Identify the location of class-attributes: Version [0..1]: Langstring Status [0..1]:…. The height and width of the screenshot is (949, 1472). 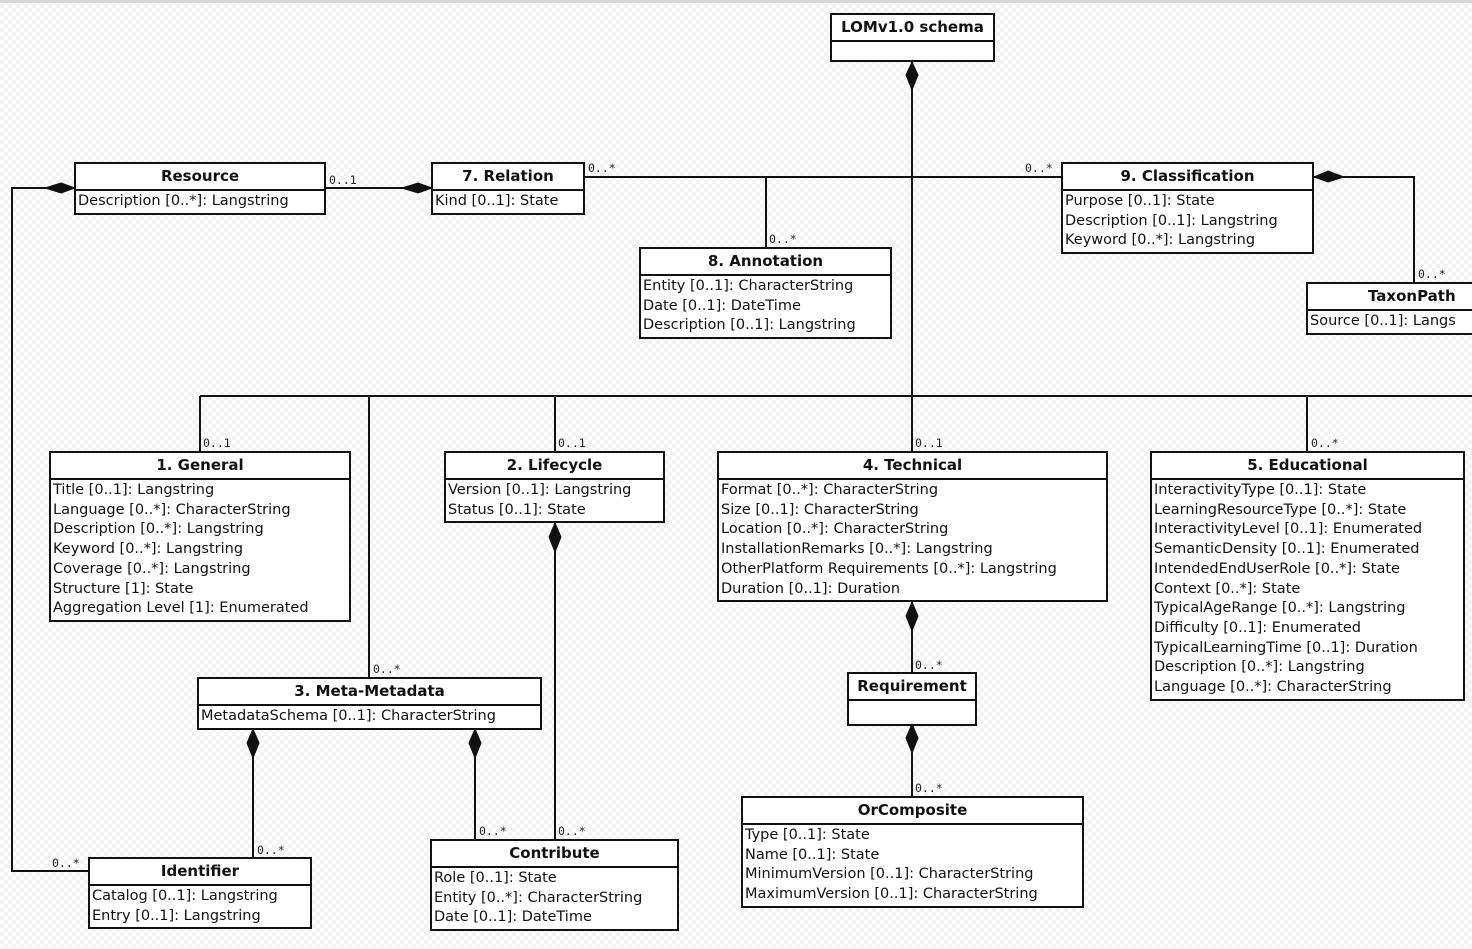
(554, 500).